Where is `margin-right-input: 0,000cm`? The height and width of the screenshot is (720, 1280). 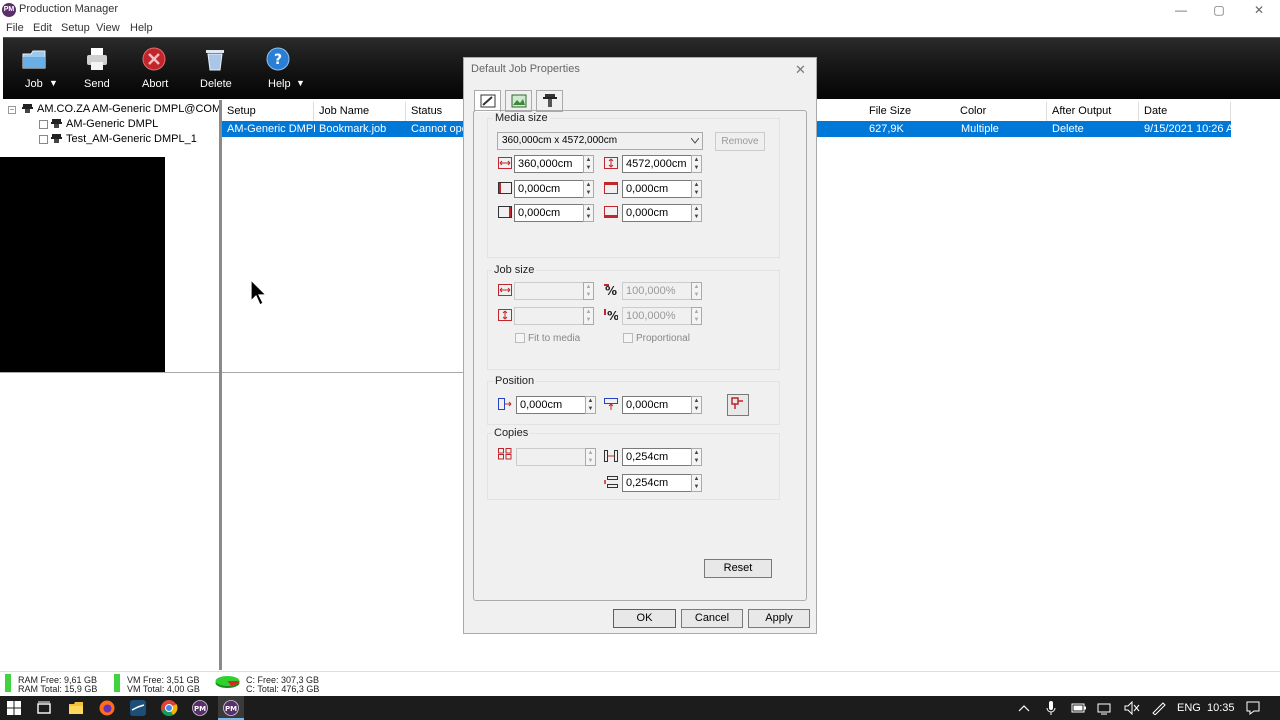
margin-right-input: 0,000cm is located at coordinates (549, 213).